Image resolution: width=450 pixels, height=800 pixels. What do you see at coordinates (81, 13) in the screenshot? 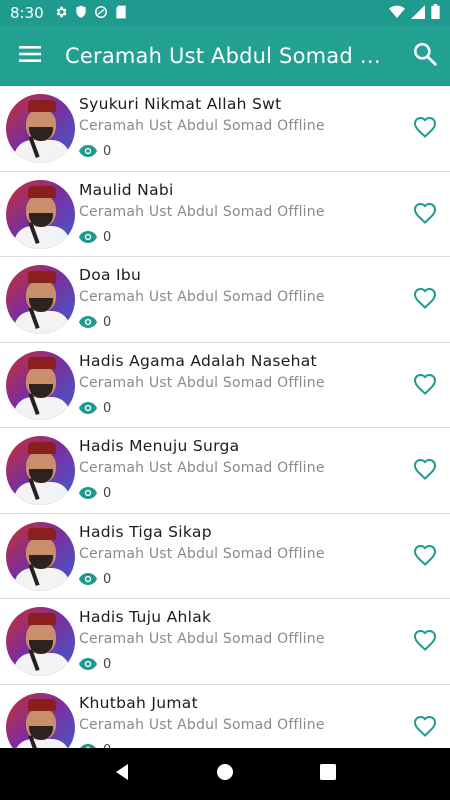
I see `shield-icon` at bounding box center [81, 13].